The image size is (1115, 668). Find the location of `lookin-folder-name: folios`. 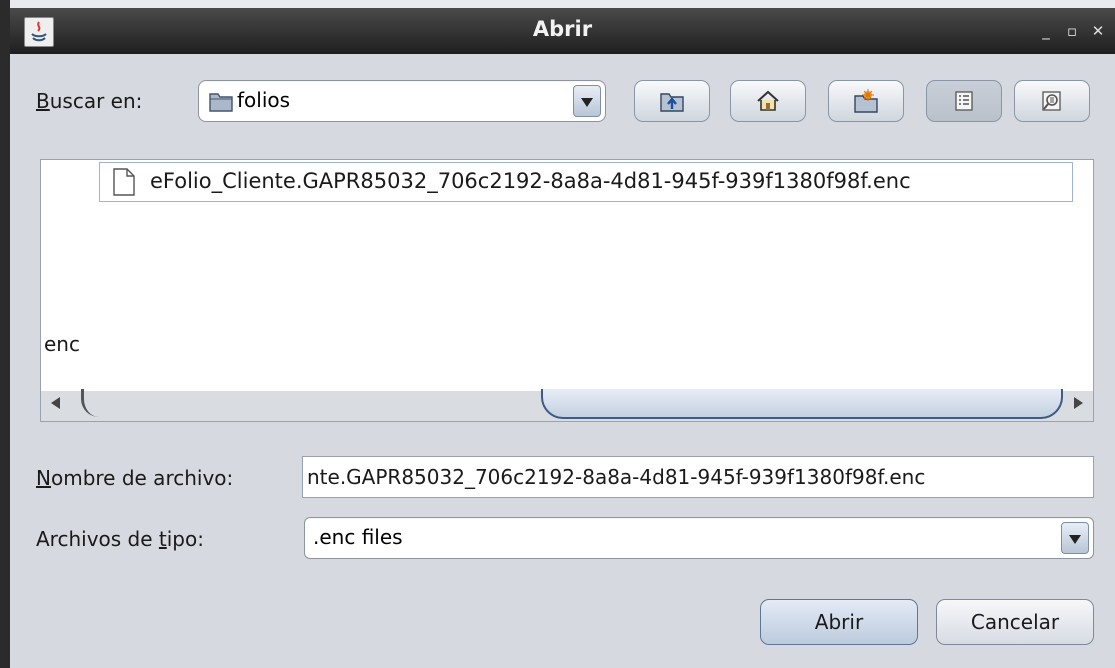

lookin-folder-name: folios is located at coordinates (264, 100).